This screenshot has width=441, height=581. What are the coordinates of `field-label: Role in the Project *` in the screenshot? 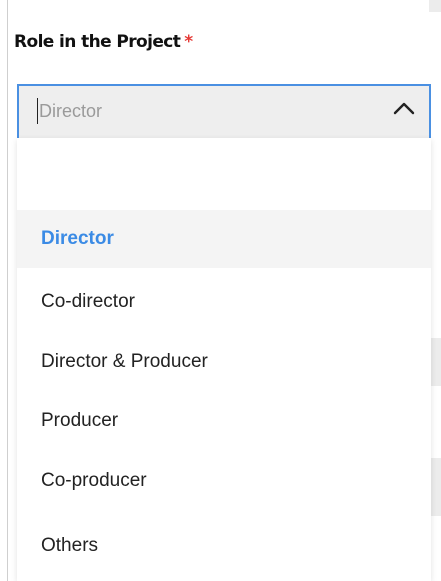 It's located at (103, 42).